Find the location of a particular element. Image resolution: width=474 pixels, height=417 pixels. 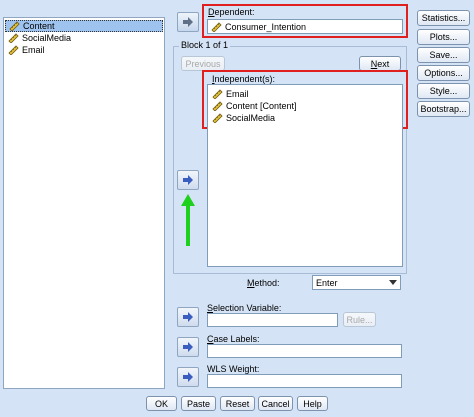

dependent-label-text: ependent: is located at coordinates (234, 12).